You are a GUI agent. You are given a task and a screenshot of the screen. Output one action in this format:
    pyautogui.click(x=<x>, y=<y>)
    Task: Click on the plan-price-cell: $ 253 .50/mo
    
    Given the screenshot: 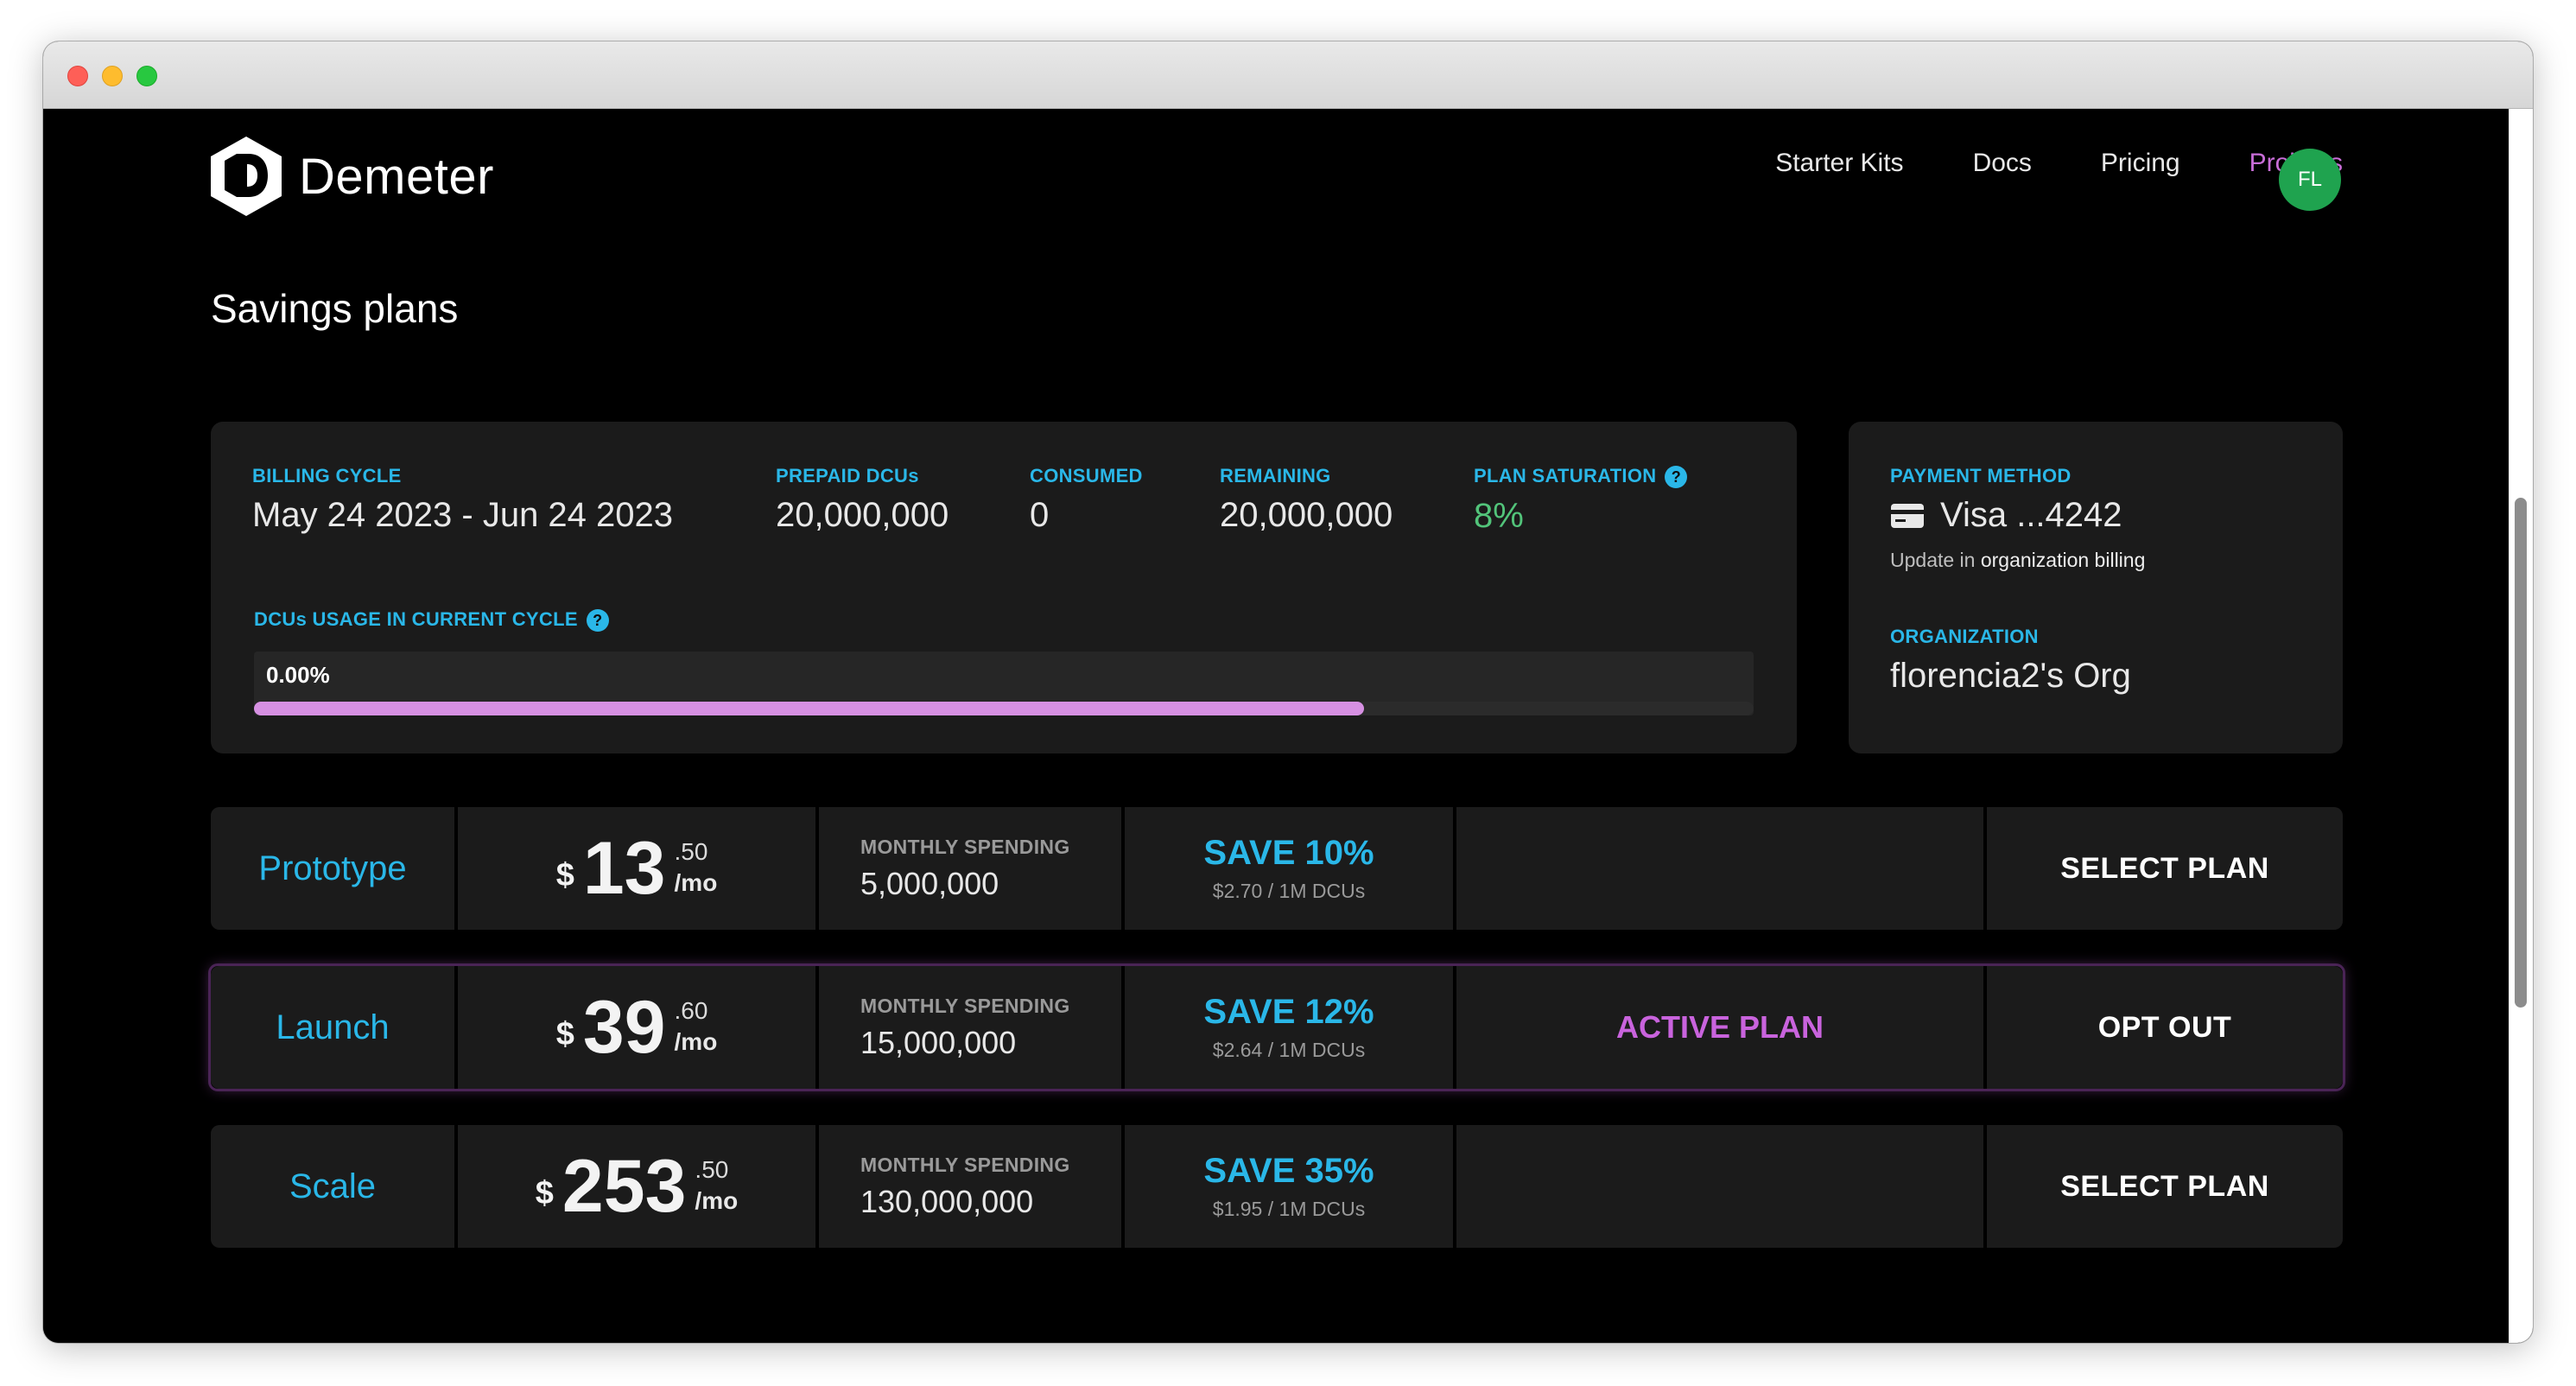 What is the action you would take?
    pyautogui.click(x=636, y=1186)
    